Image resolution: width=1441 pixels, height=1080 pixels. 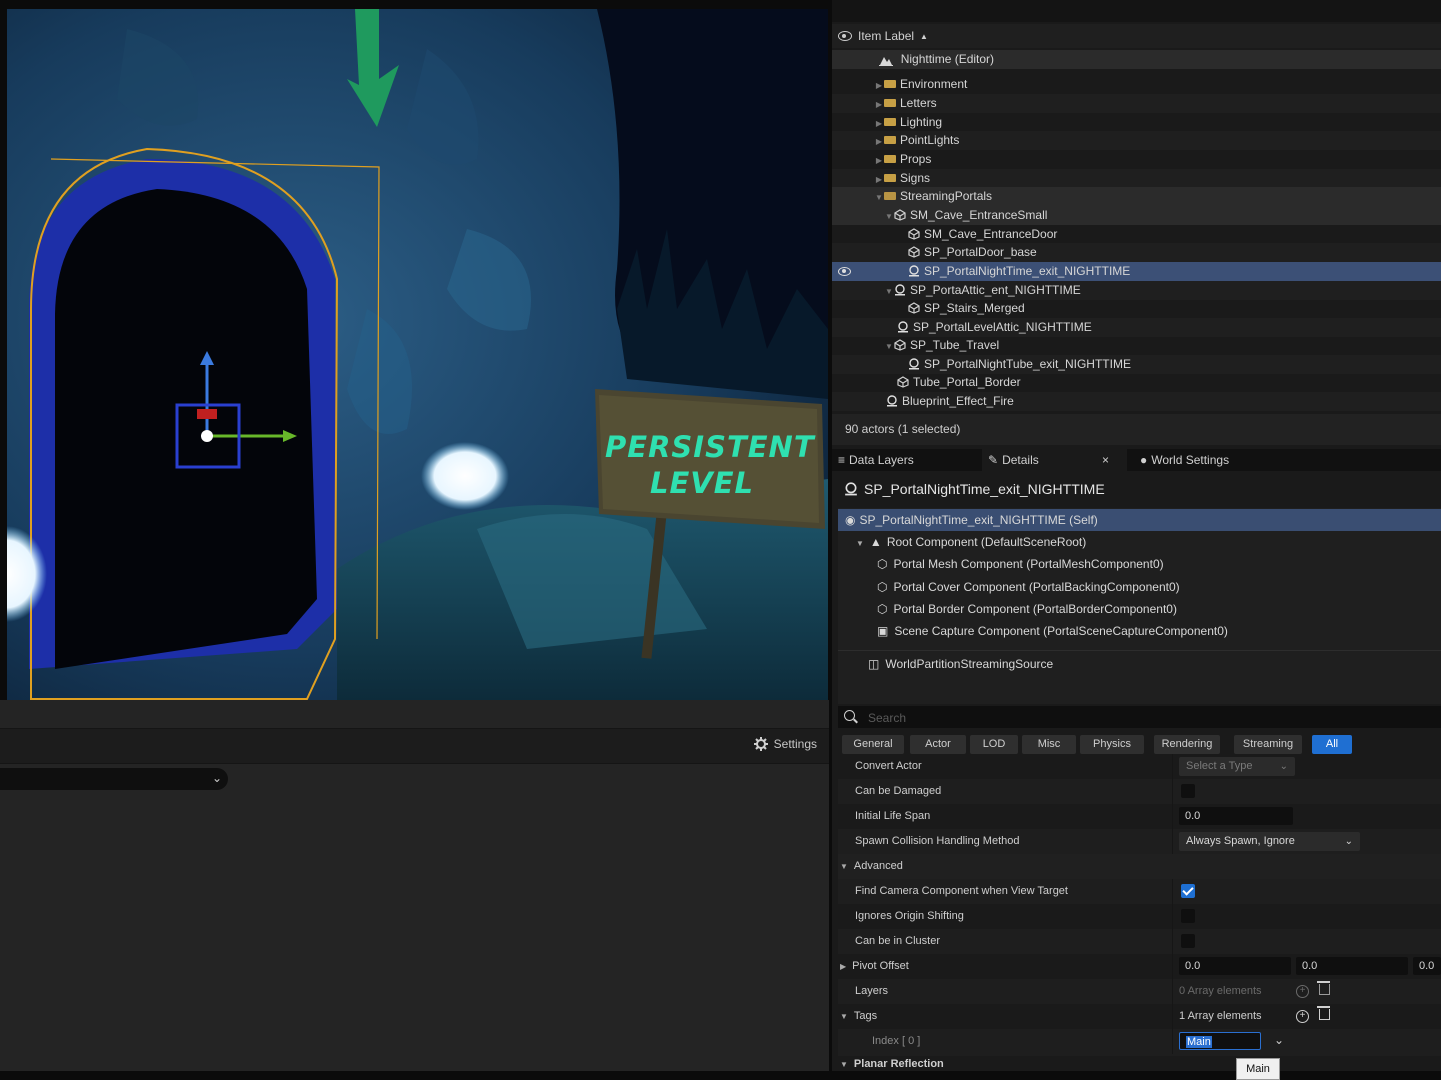 I want to click on tree-row-sp-portaattic-ent: ▼ SP_PortaAttic_ent_NIGHTTIME, so click(x=1136, y=290).